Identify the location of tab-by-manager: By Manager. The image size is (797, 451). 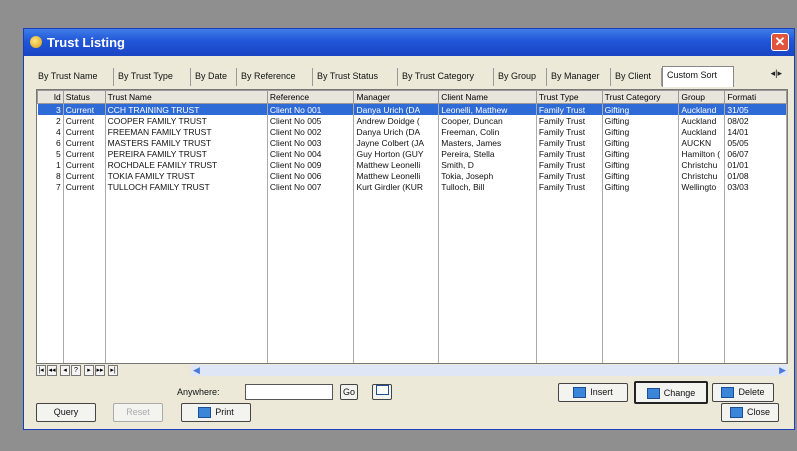
(579, 77).